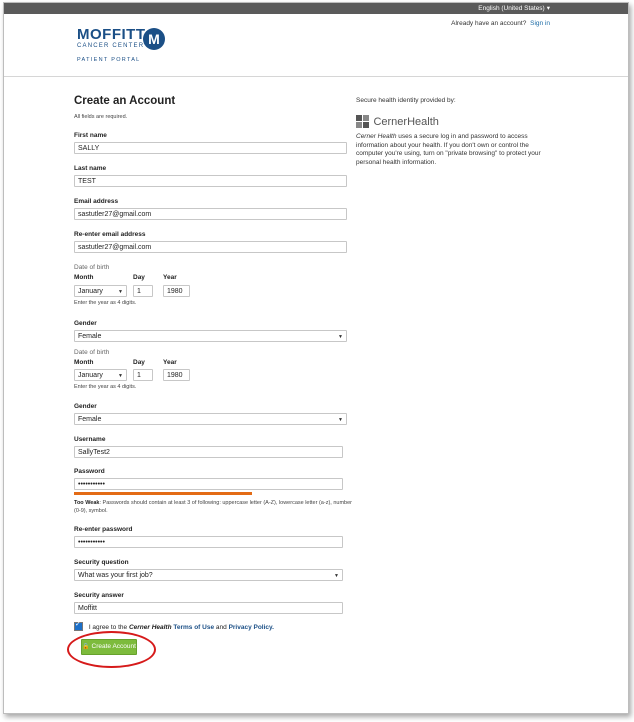  What do you see at coordinates (208, 608) in the screenshot?
I see `security-answer-field: Moffitt` at bounding box center [208, 608].